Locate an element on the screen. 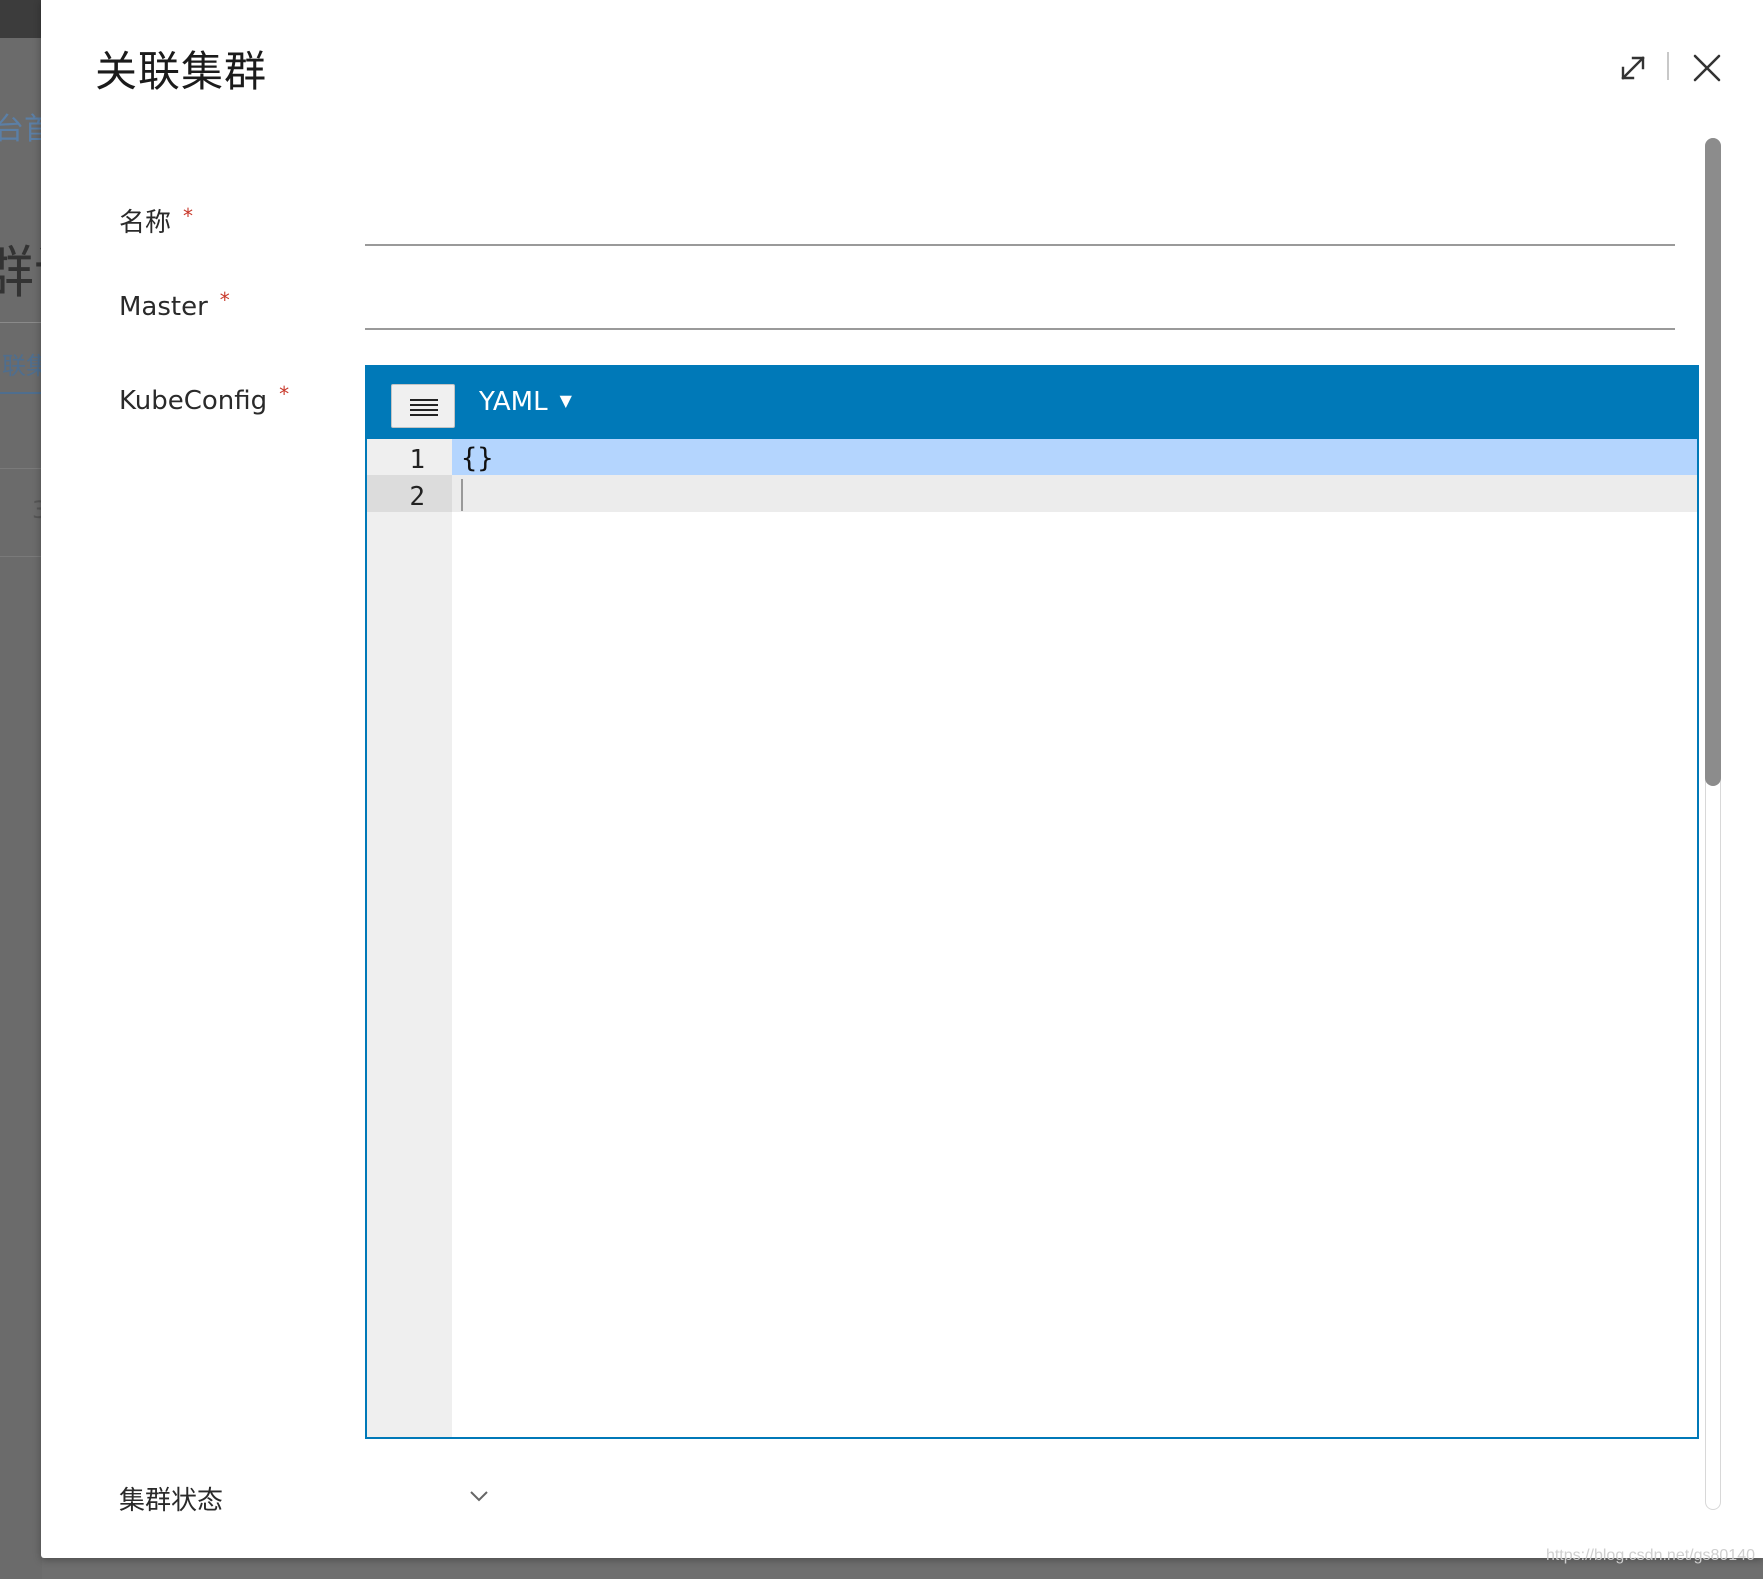 Image resolution: width=1763 pixels, height=1579 pixels. cluster-status-toggle is located at coordinates (479, 1496).